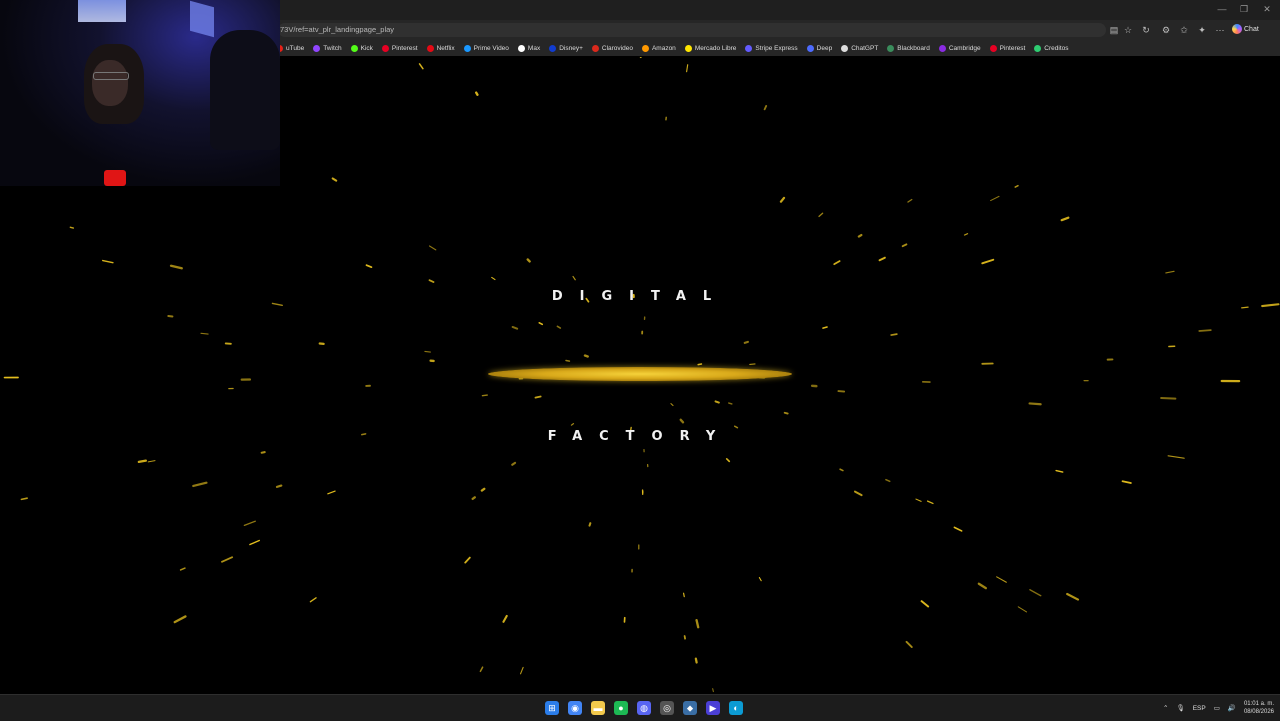 The image size is (1280, 721). Describe the element at coordinates (598, 708) in the screenshot. I see `file-explorer-icon: ▬` at that location.